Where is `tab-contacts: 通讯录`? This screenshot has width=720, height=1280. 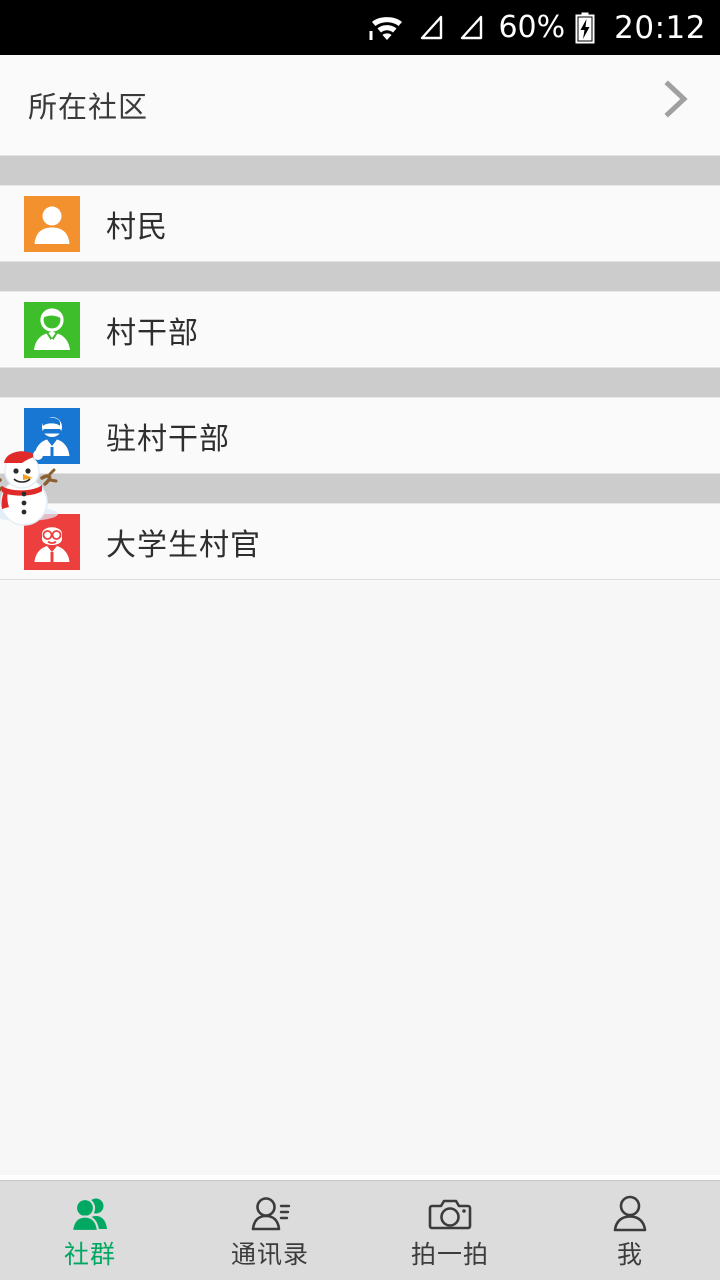
tab-contacts: 通讯录 is located at coordinates (270, 1230).